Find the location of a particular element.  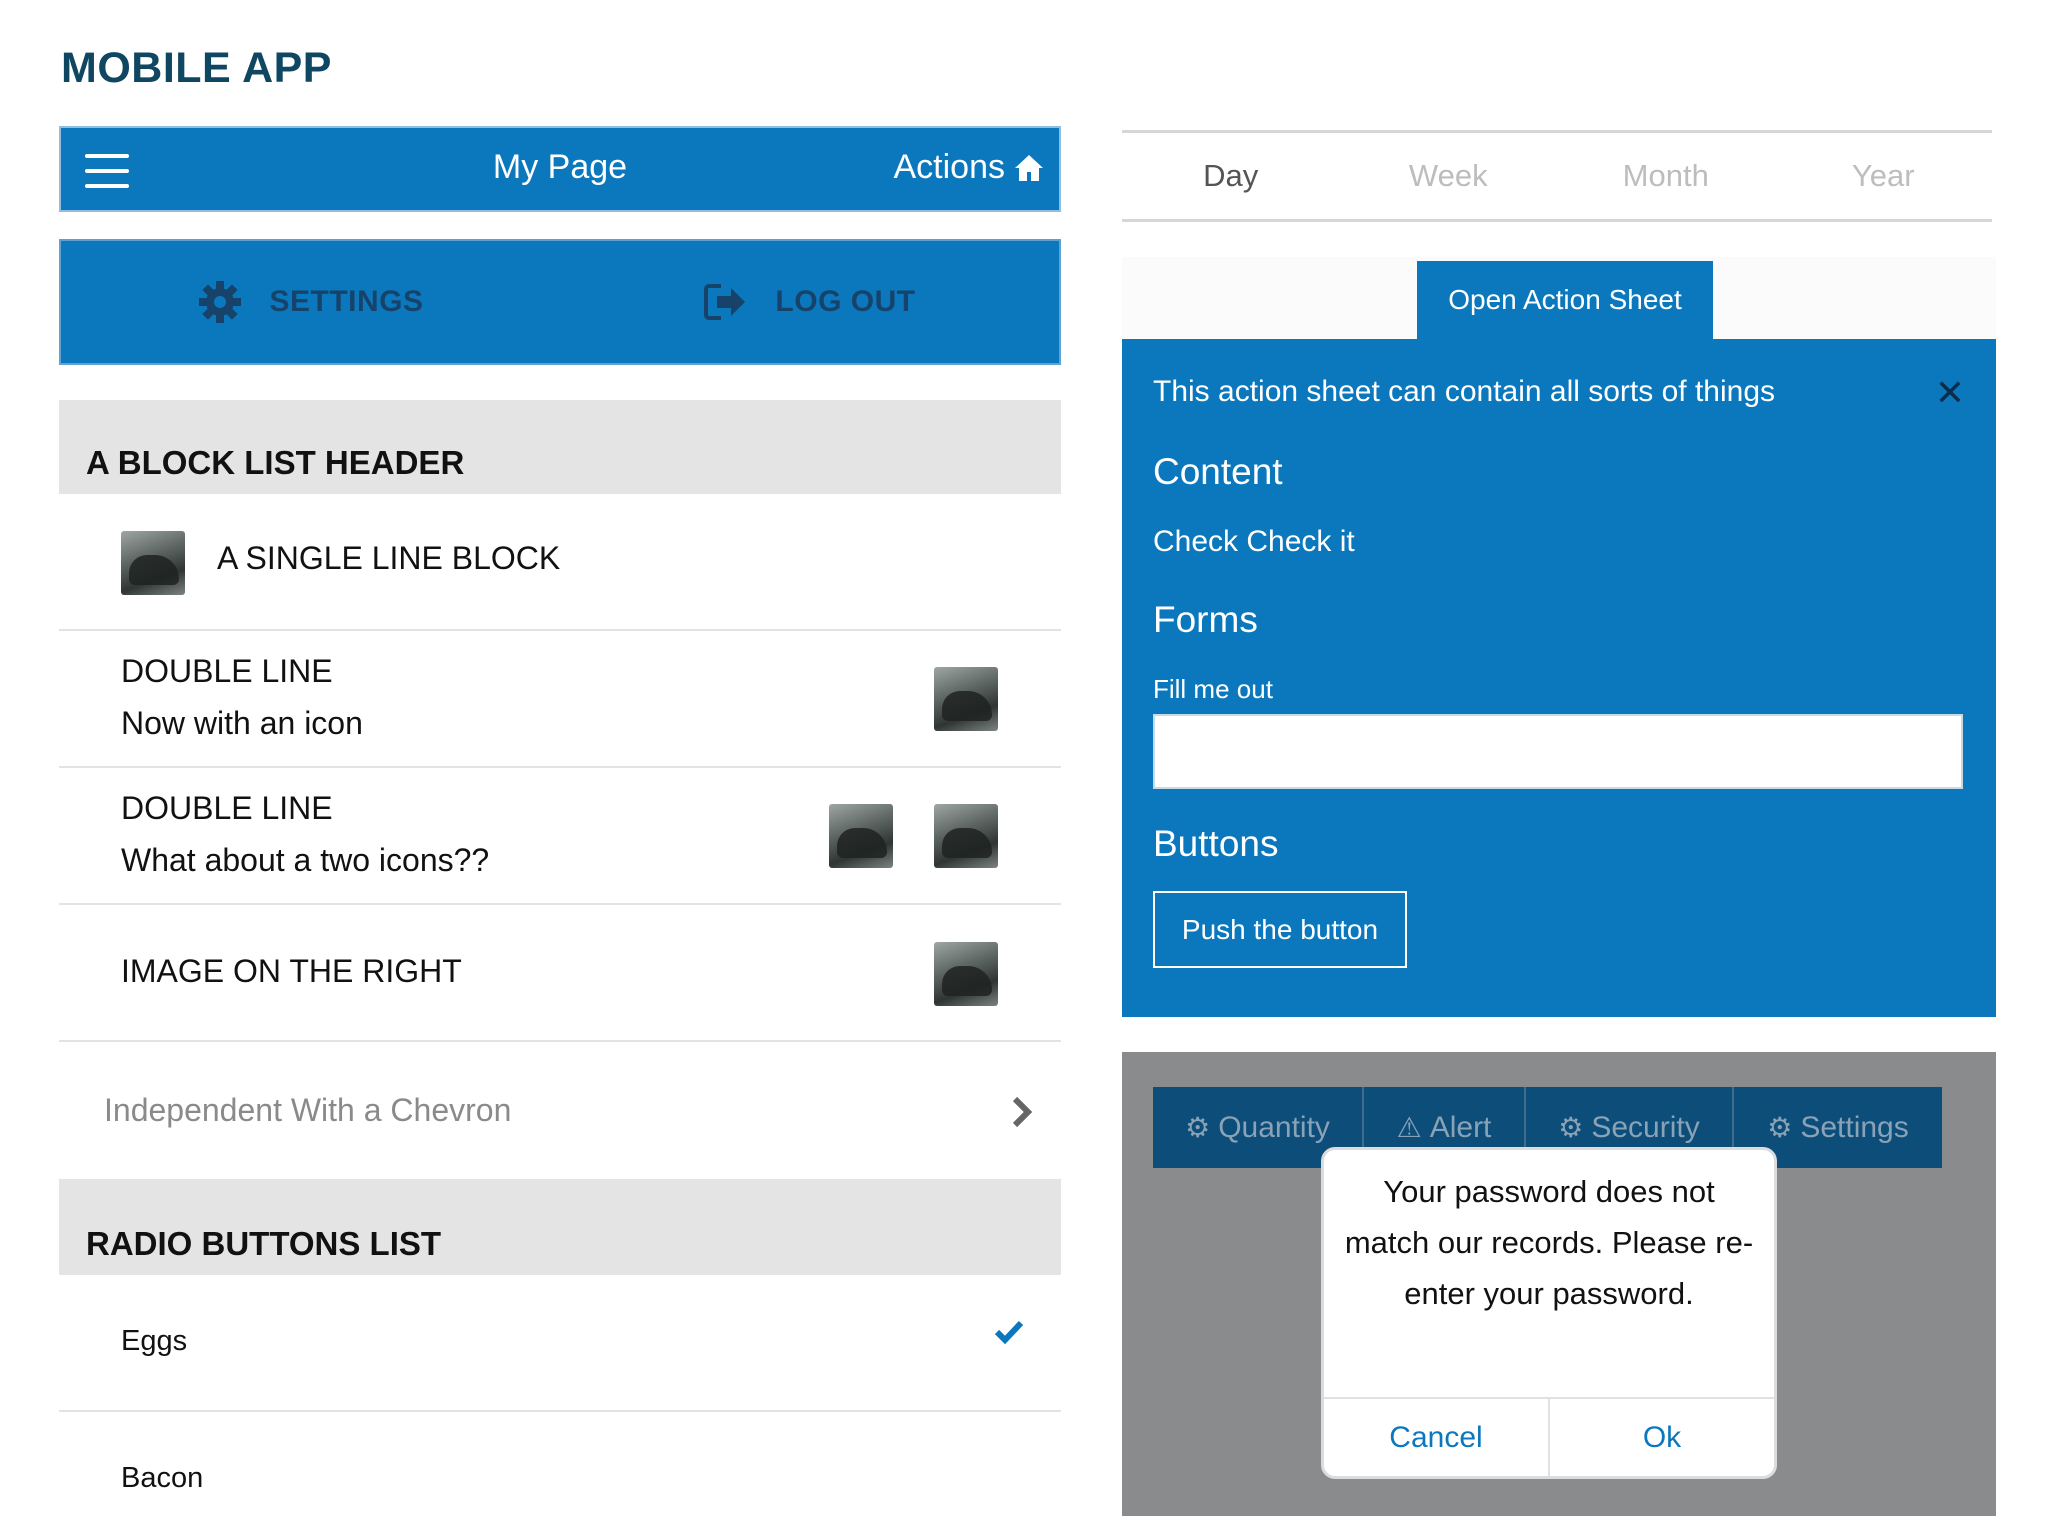

list-item: A SINGLE LINE BLOCK is located at coordinates (560, 562).